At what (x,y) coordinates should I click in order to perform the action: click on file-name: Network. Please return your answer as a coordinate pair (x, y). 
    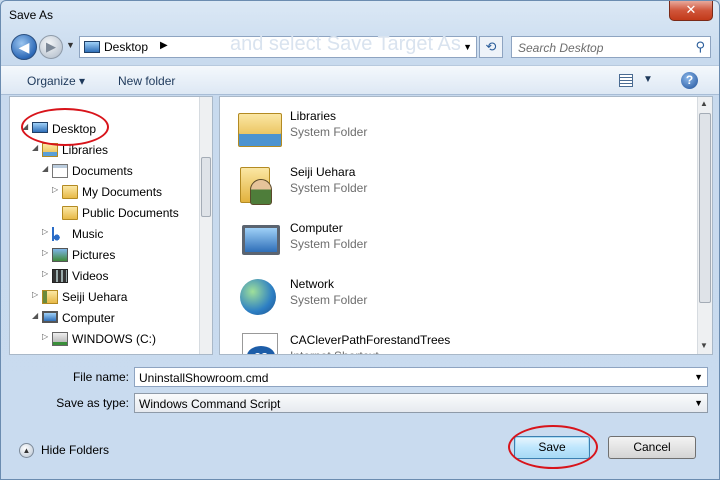
    Looking at the image, I should click on (312, 284).